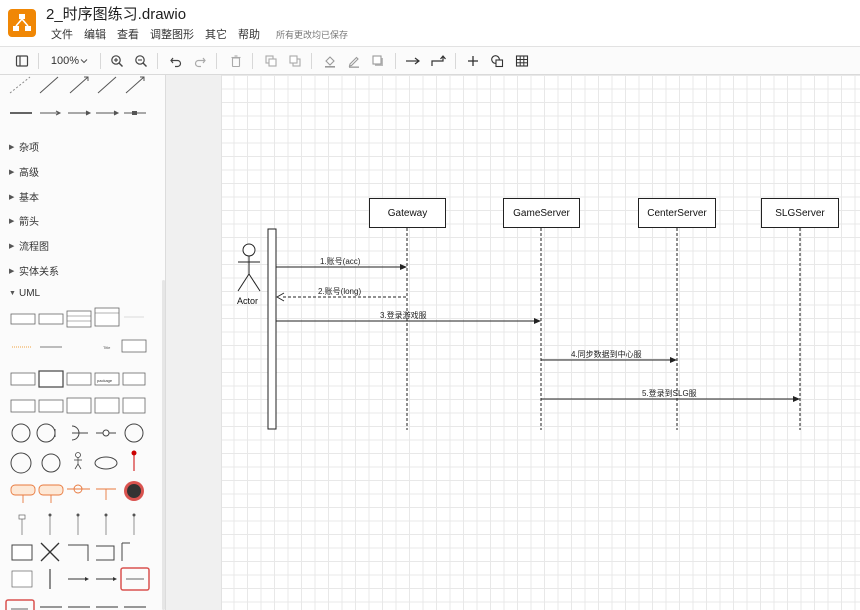  I want to click on uml-shapes-palette: Title package, so click(80, 456).